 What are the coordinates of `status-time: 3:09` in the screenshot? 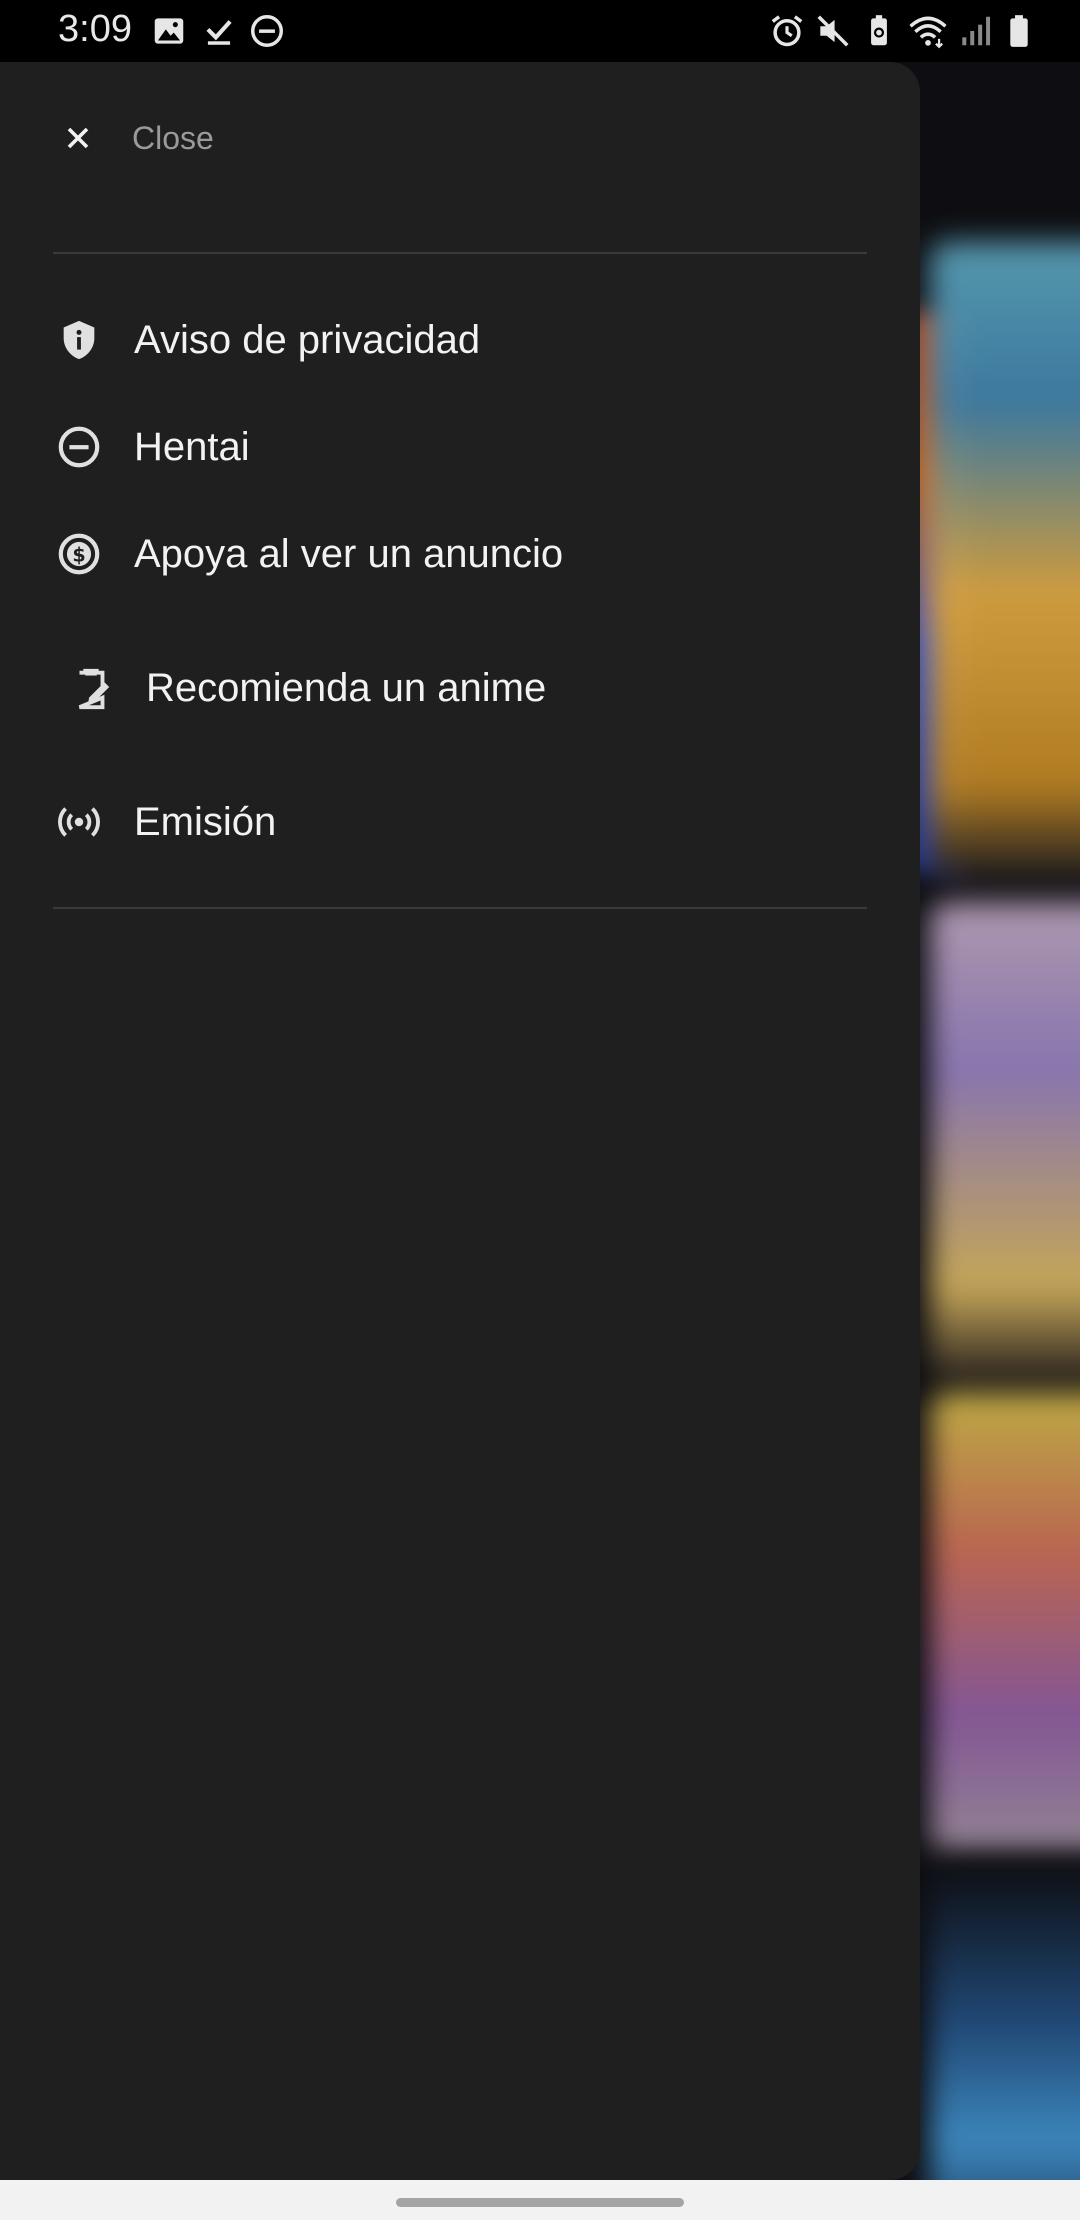 It's located at (95, 29).